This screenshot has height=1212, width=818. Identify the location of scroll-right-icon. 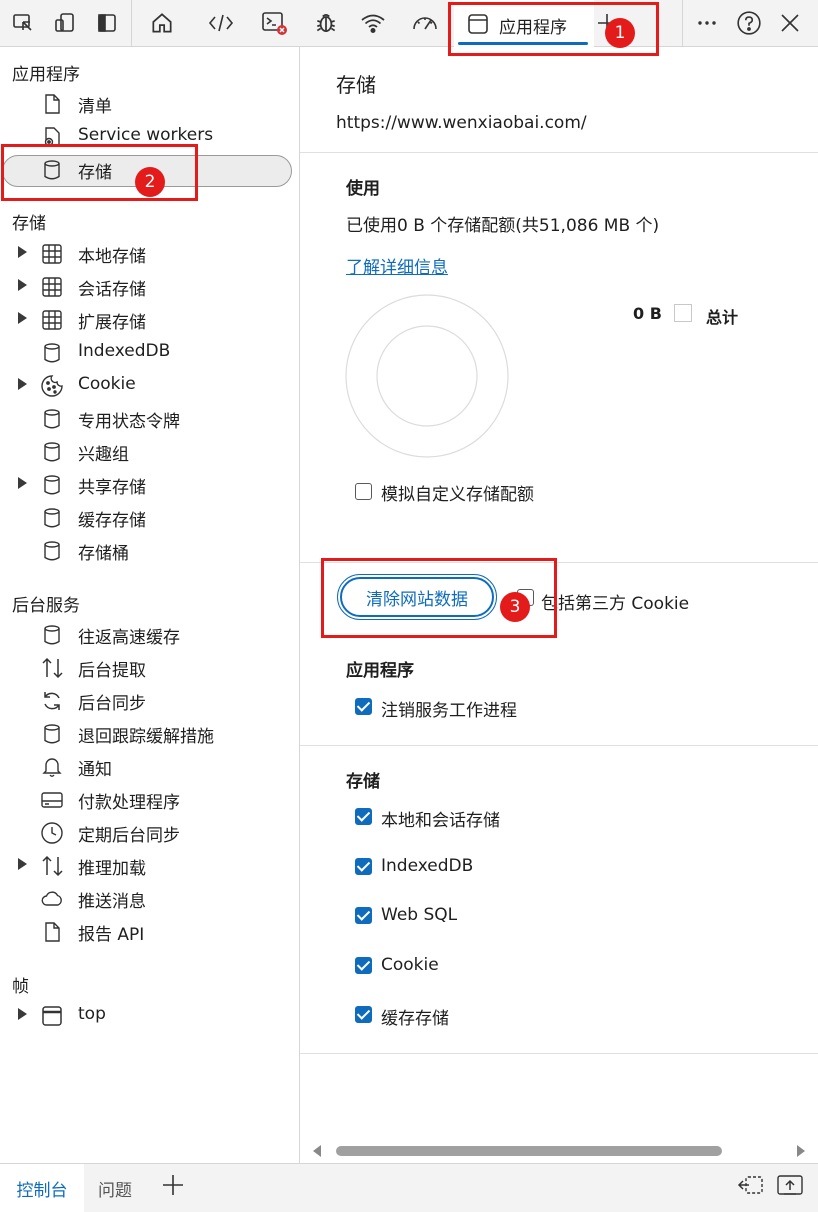
(801, 1151).